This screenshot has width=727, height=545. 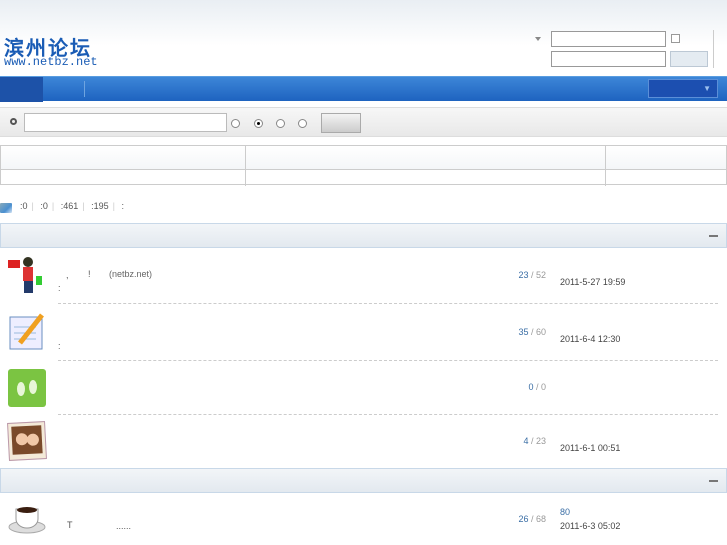 What do you see at coordinates (540, 332) in the screenshot?
I see `post-count: 60` at bounding box center [540, 332].